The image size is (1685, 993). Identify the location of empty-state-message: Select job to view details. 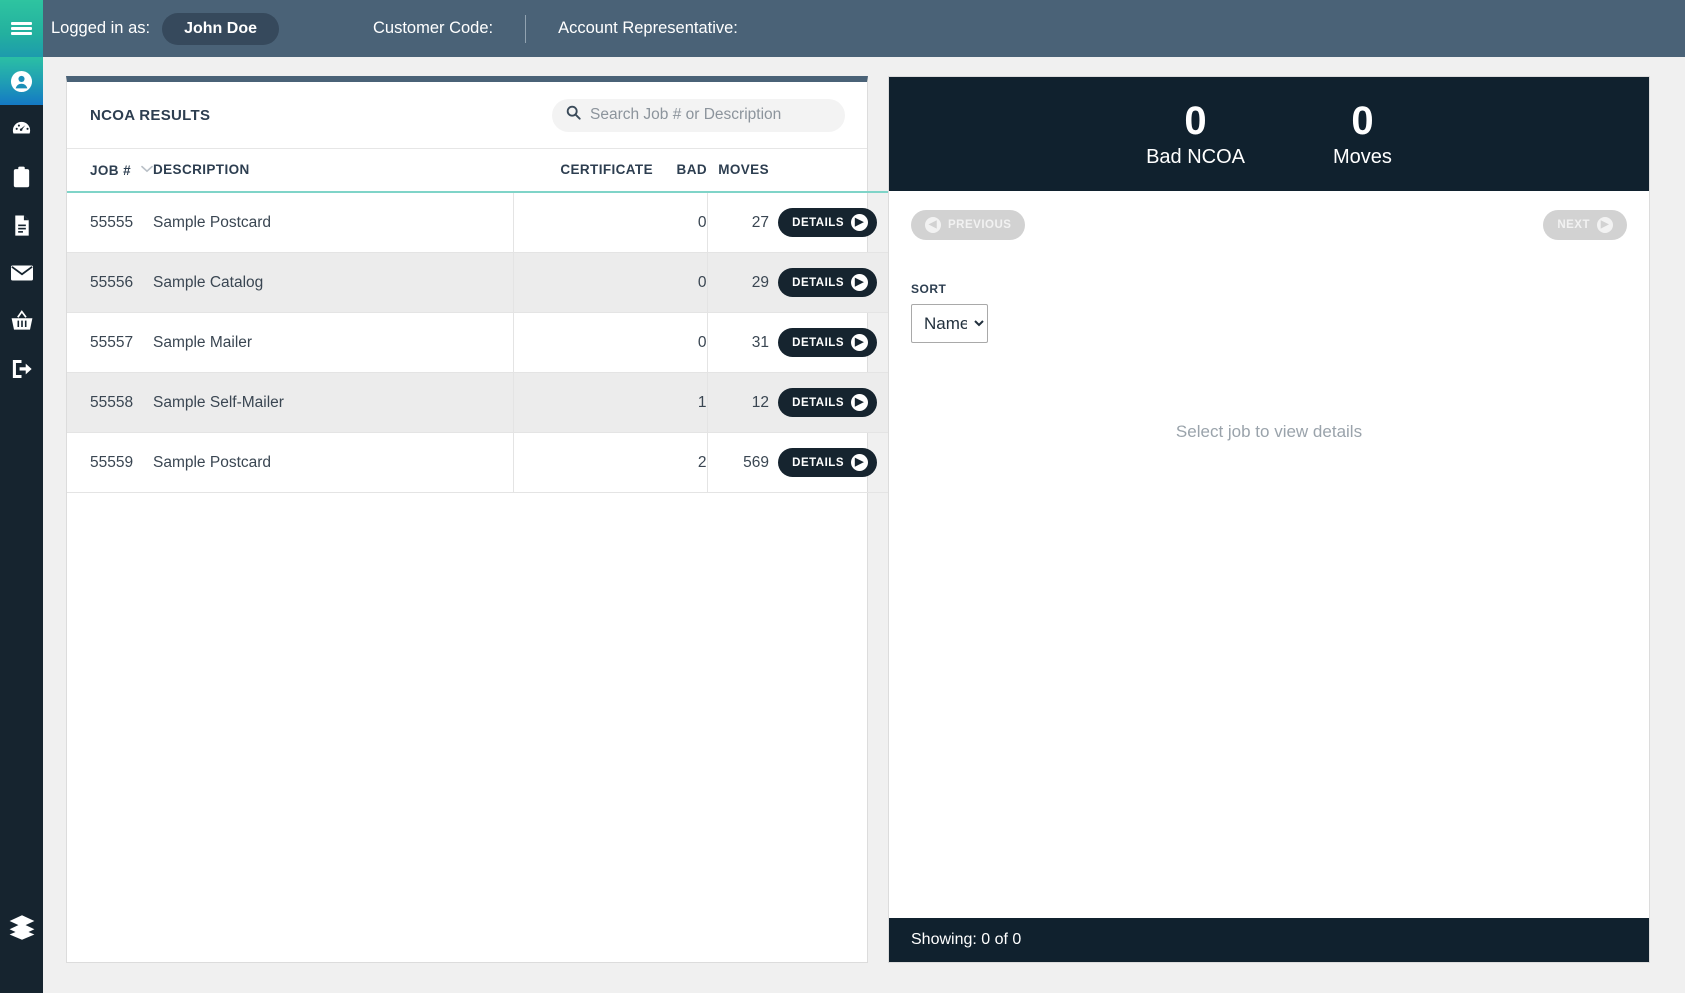
(1269, 431).